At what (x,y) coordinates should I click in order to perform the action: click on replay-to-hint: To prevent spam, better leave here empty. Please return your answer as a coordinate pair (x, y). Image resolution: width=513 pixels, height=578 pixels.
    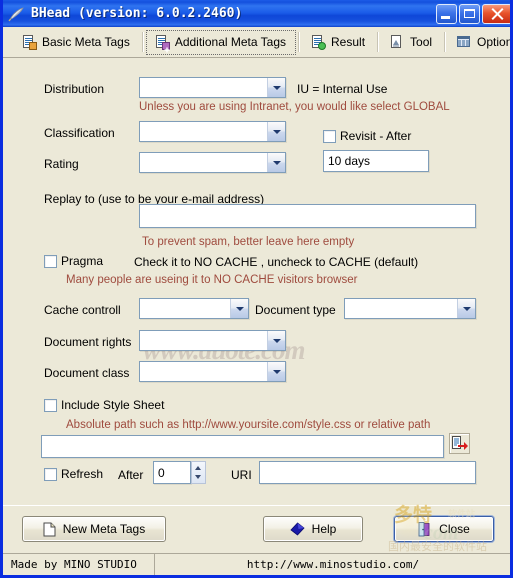
    Looking at the image, I should click on (248, 242).